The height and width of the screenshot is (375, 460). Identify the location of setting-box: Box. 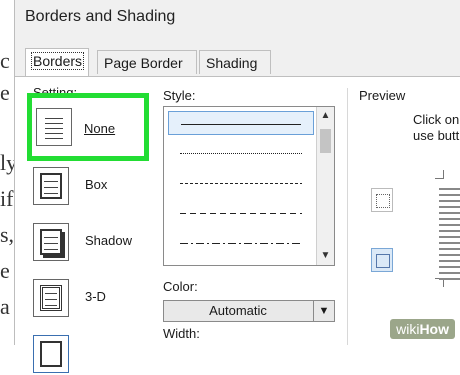
(88, 187).